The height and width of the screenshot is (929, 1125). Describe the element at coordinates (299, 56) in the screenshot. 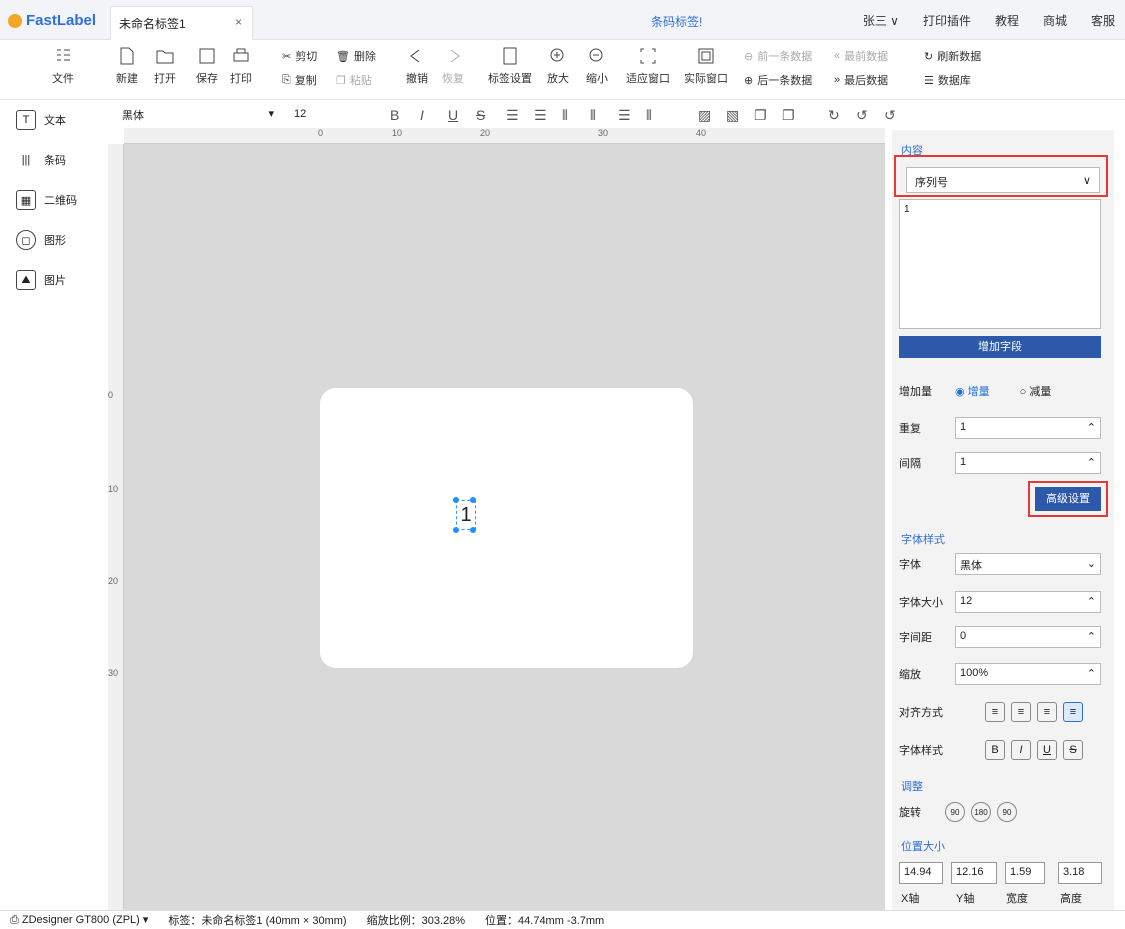

I see `cut-button: ✂ 剪切` at that location.